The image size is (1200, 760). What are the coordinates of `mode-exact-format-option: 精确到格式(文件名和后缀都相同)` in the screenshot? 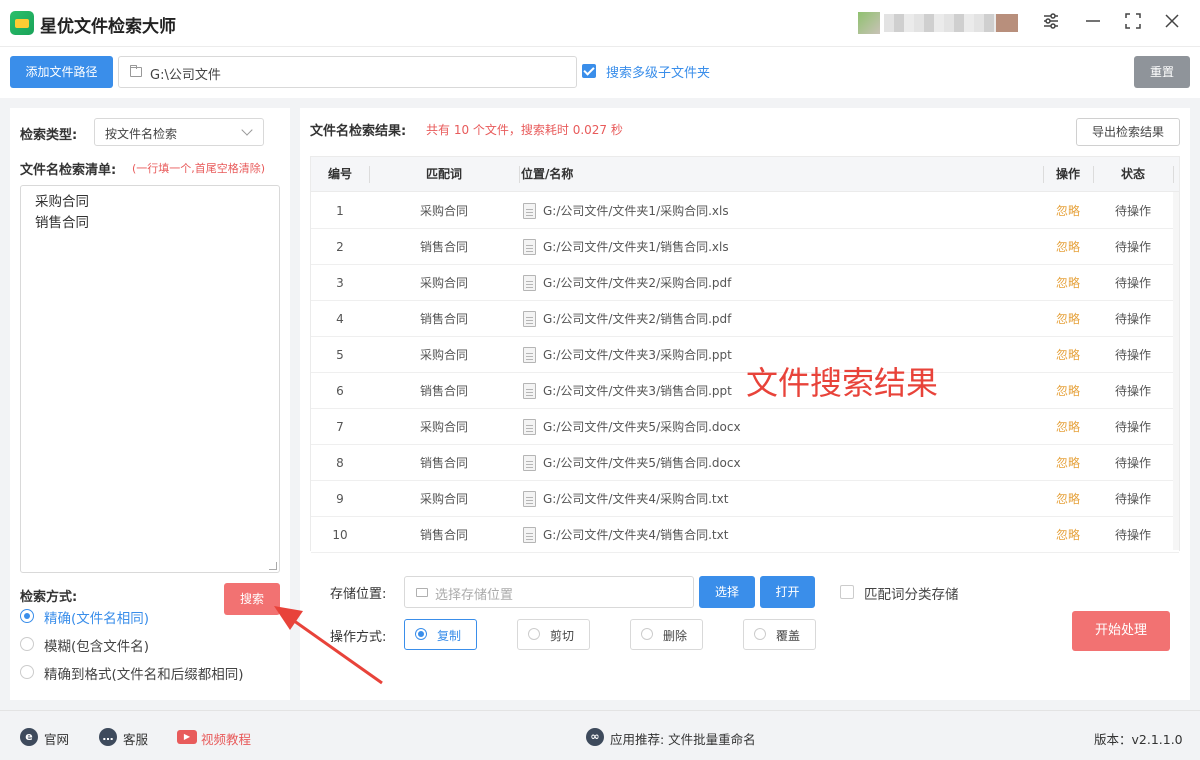 It's located at (150, 672).